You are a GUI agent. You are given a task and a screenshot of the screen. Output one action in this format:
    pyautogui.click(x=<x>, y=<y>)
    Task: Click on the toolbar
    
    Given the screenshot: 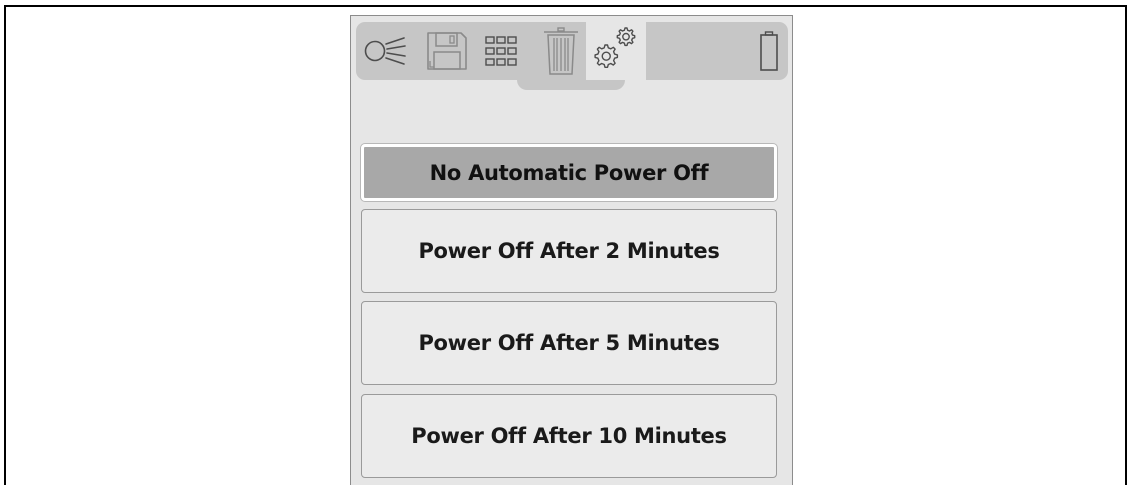 What is the action you would take?
    pyautogui.click(x=572, y=51)
    